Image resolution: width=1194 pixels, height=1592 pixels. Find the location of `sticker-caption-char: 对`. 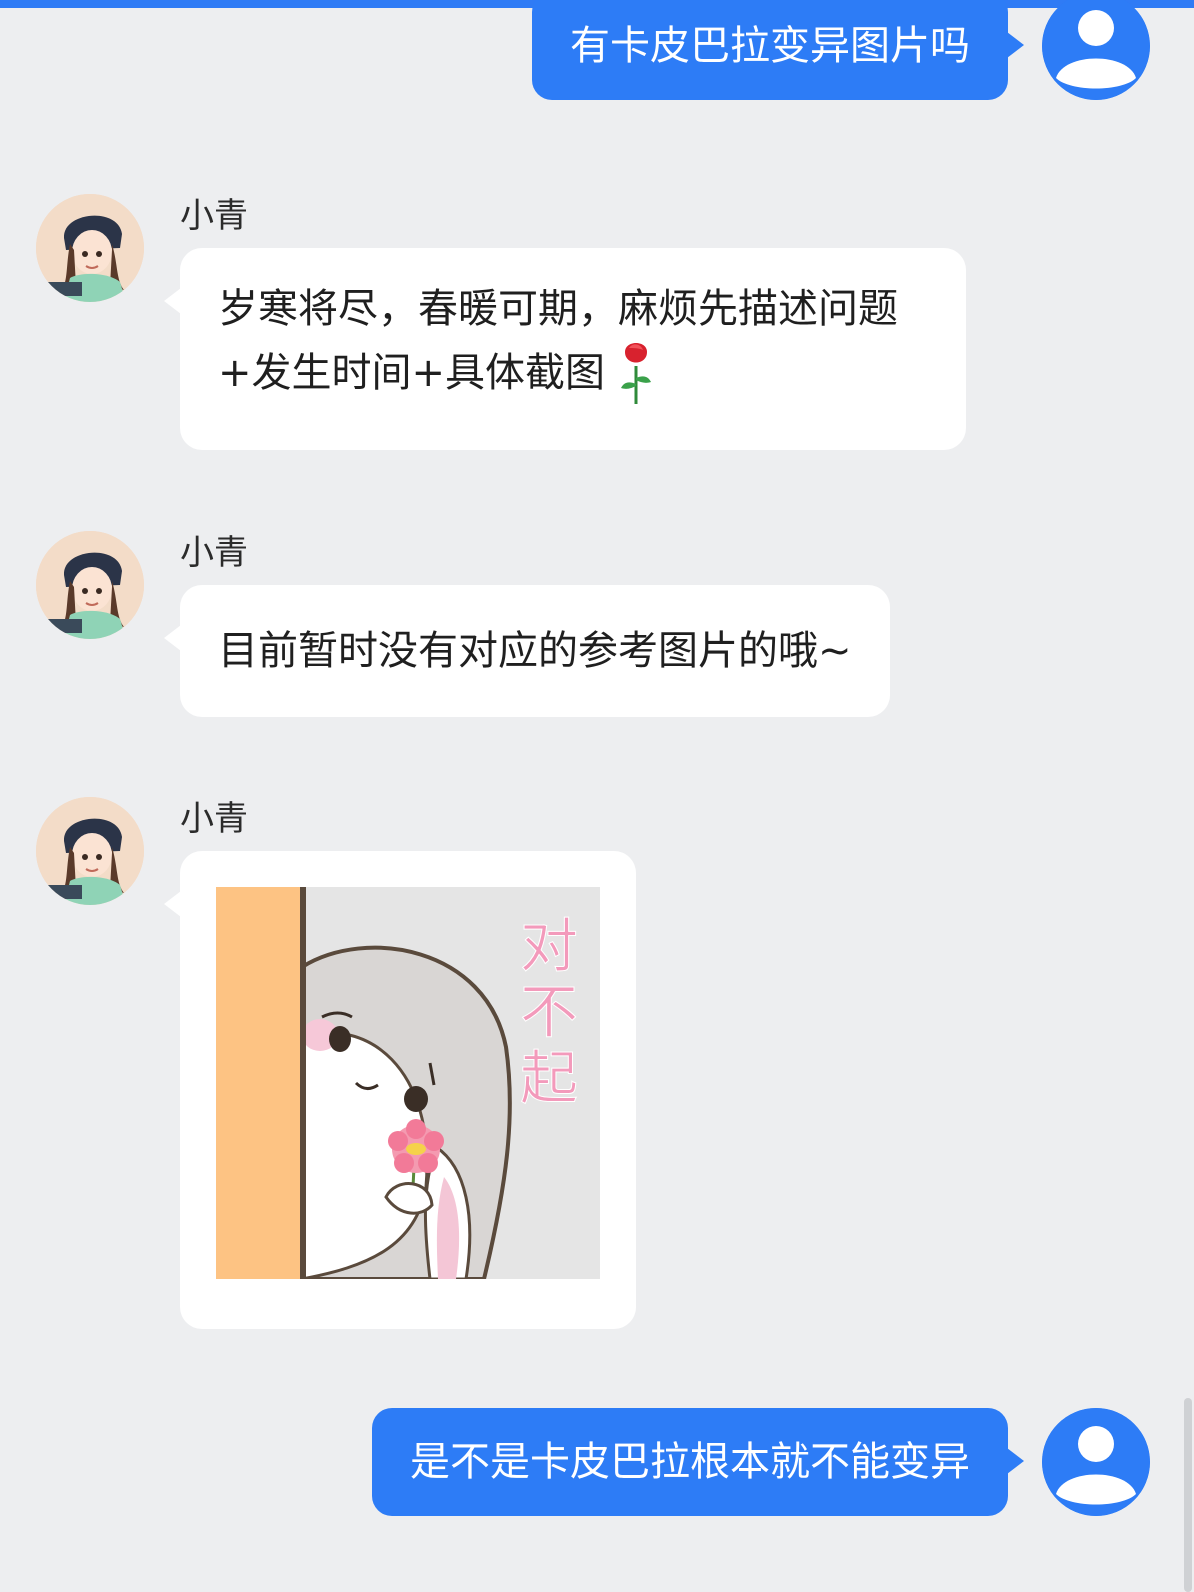

sticker-caption-char: 对 is located at coordinates (548, 946).